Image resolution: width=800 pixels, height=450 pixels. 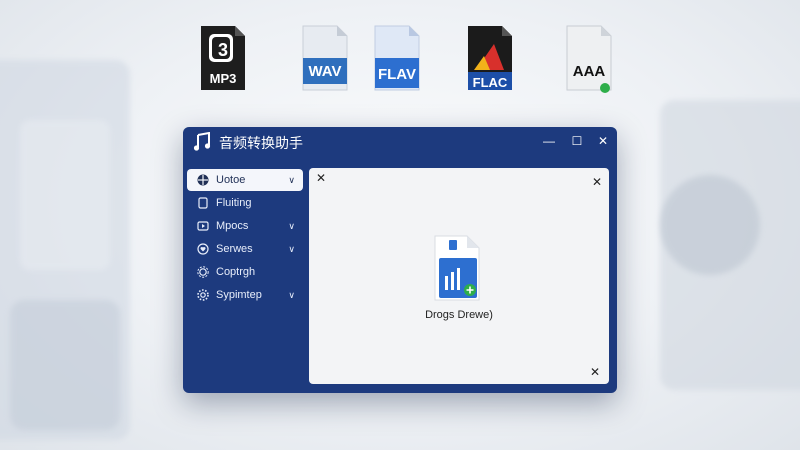 What do you see at coordinates (222, 50) in the screenshot?
I see `mp3-glyph: 3` at bounding box center [222, 50].